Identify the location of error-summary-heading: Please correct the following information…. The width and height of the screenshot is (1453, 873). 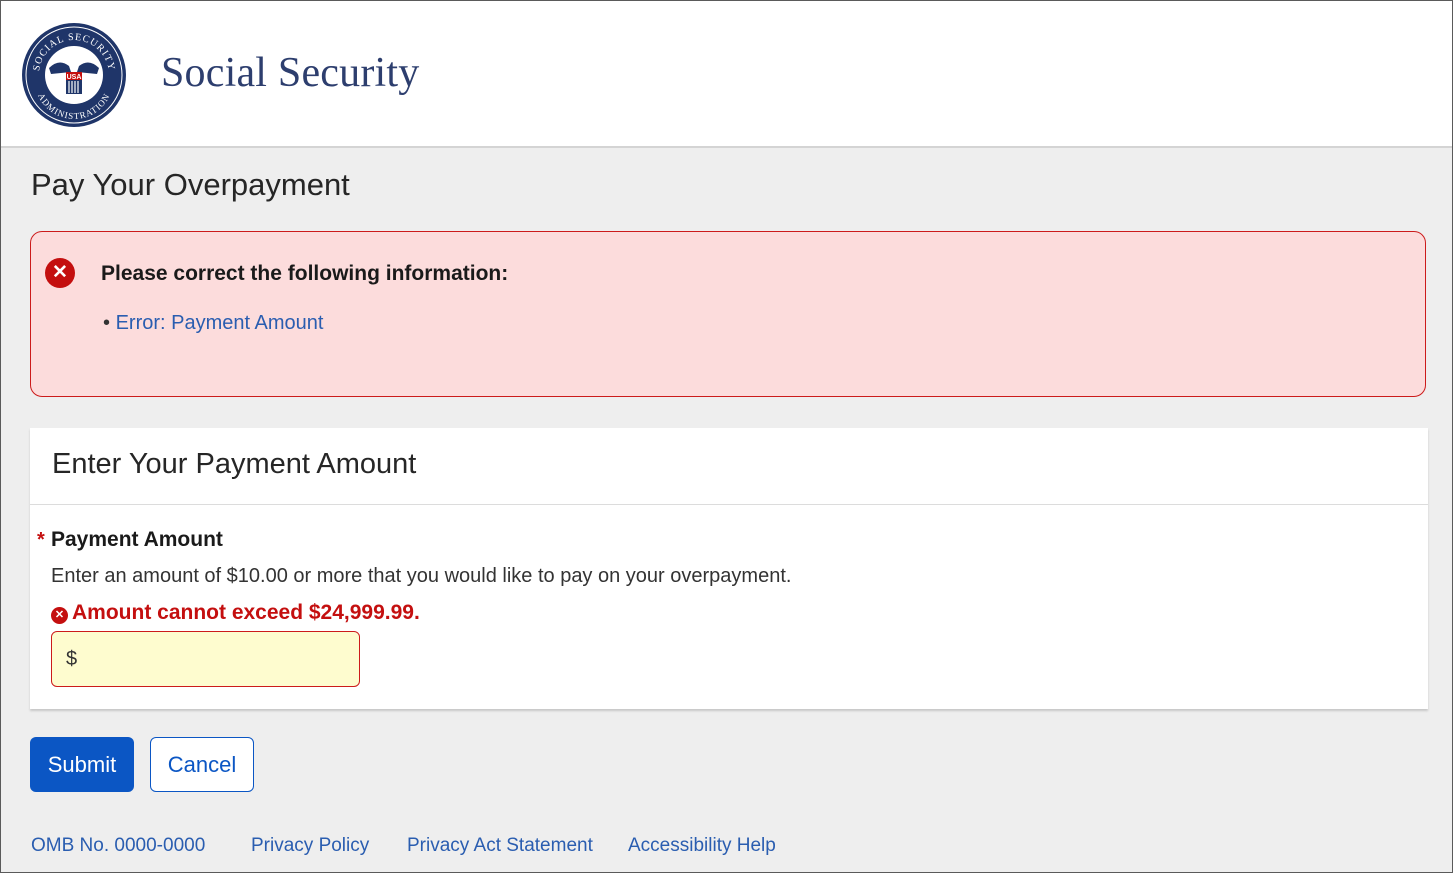
(305, 273).